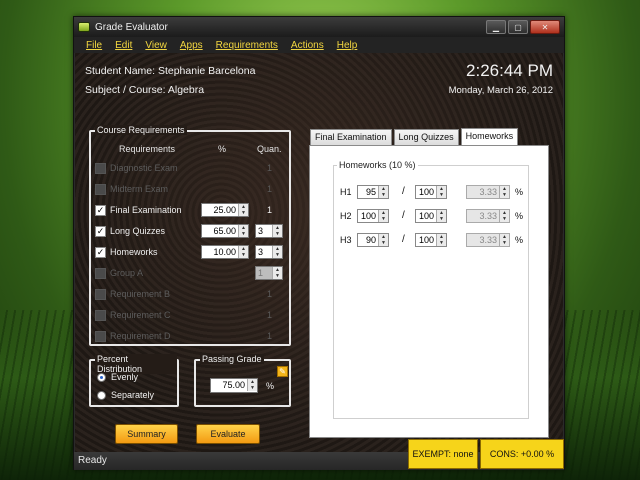 The height and width of the screenshot is (480, 640). What do you see at coordinates (190, 337) in the screenshot?
I see `requirement-row-d: Requirement D 1` at bounding box center [190, 337].